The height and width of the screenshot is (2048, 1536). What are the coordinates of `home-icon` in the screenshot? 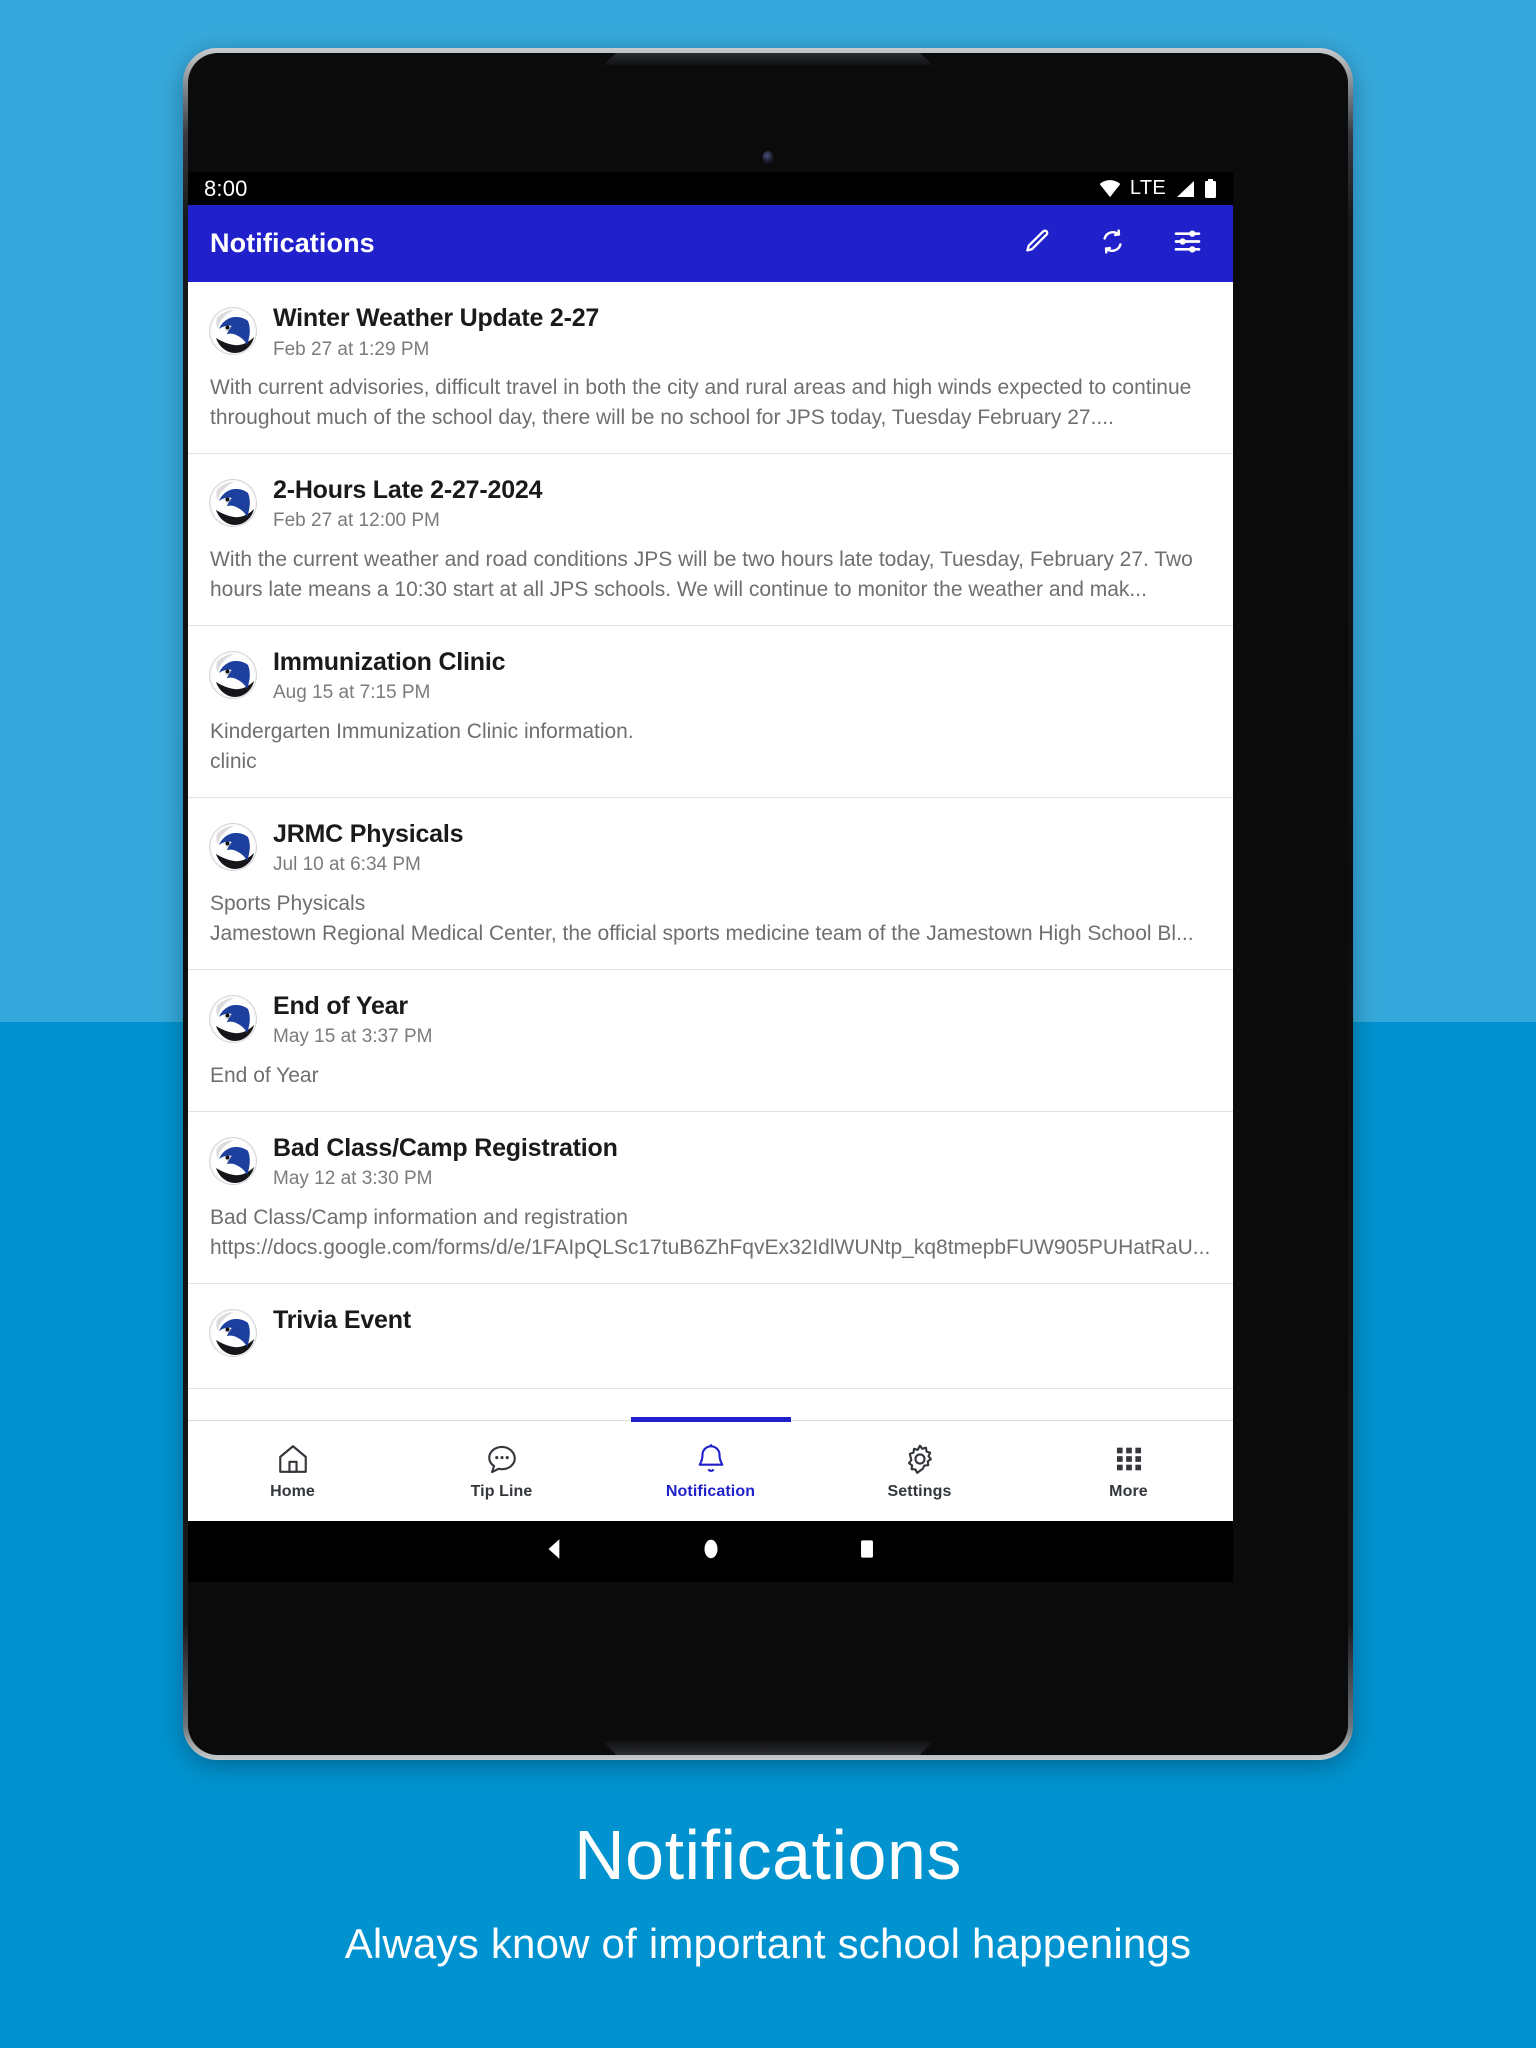 It's located at (293, 1459).